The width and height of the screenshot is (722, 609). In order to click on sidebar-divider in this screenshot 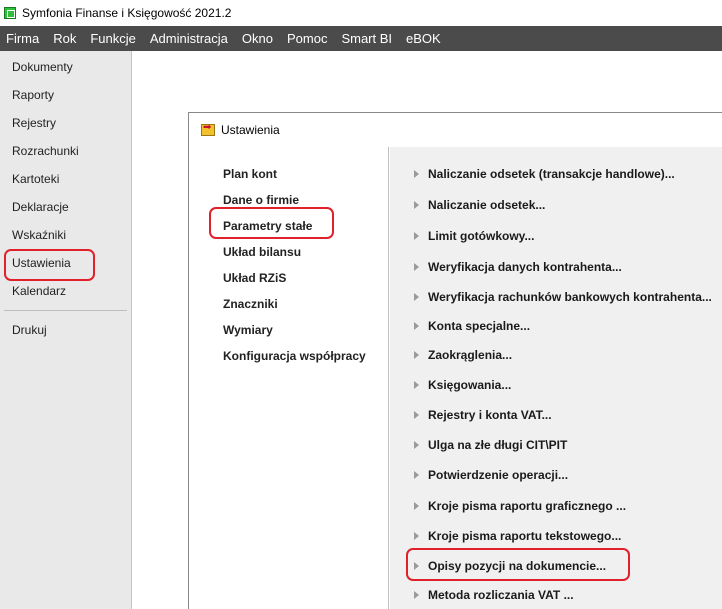, I will do `click(65, 310)`.